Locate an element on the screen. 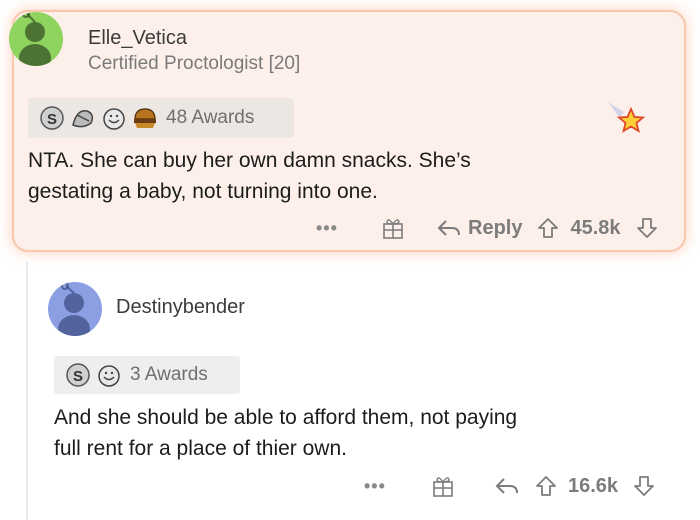  comment-actions: ••• Reply 45.8k is located at coordinates (487, 228).